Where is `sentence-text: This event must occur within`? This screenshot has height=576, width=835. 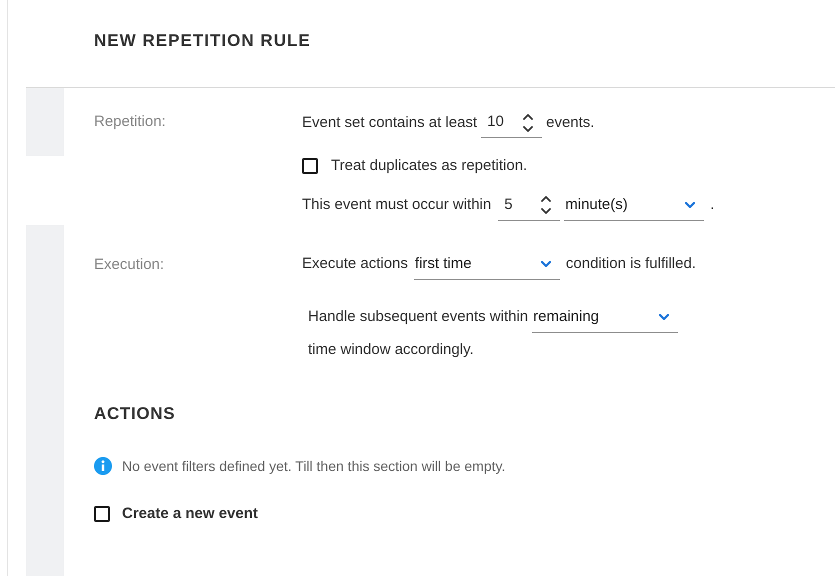 sentence-text: This event must occur within is located at coordinates (397, 205).